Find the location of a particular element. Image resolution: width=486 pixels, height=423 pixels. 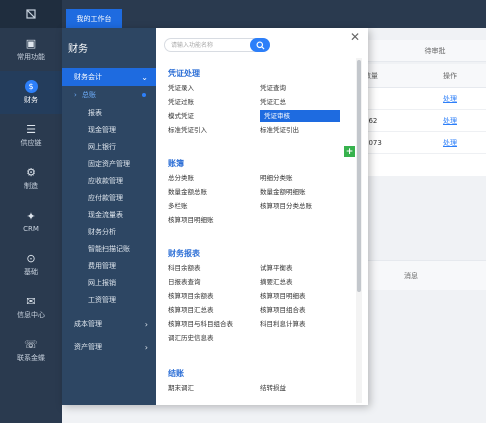

nav-item: 固定资产管理 is located at coordinates (109, 163).